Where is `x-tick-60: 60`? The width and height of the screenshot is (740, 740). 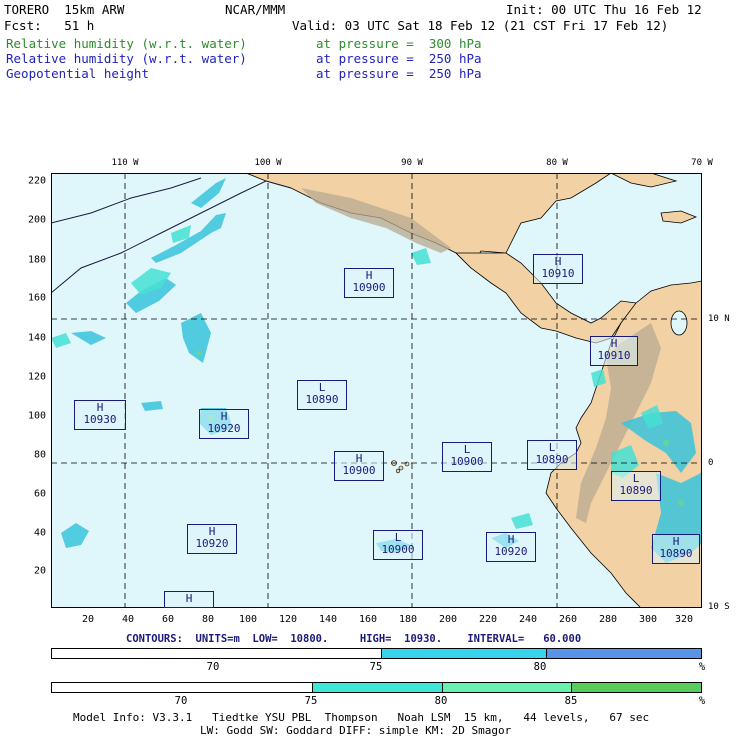
x-tick-60: 60 is located at coordinates (168, 619).